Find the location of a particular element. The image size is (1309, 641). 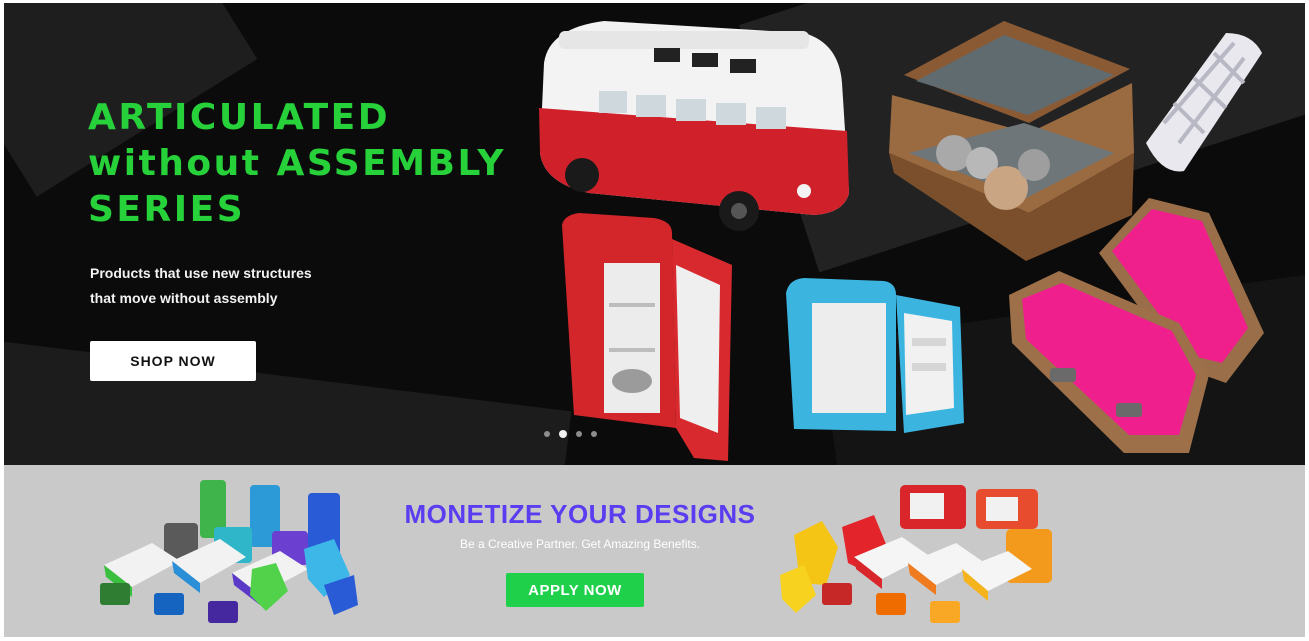

shop-now-button: SHOP NOW is located at coordinates (173, 361).